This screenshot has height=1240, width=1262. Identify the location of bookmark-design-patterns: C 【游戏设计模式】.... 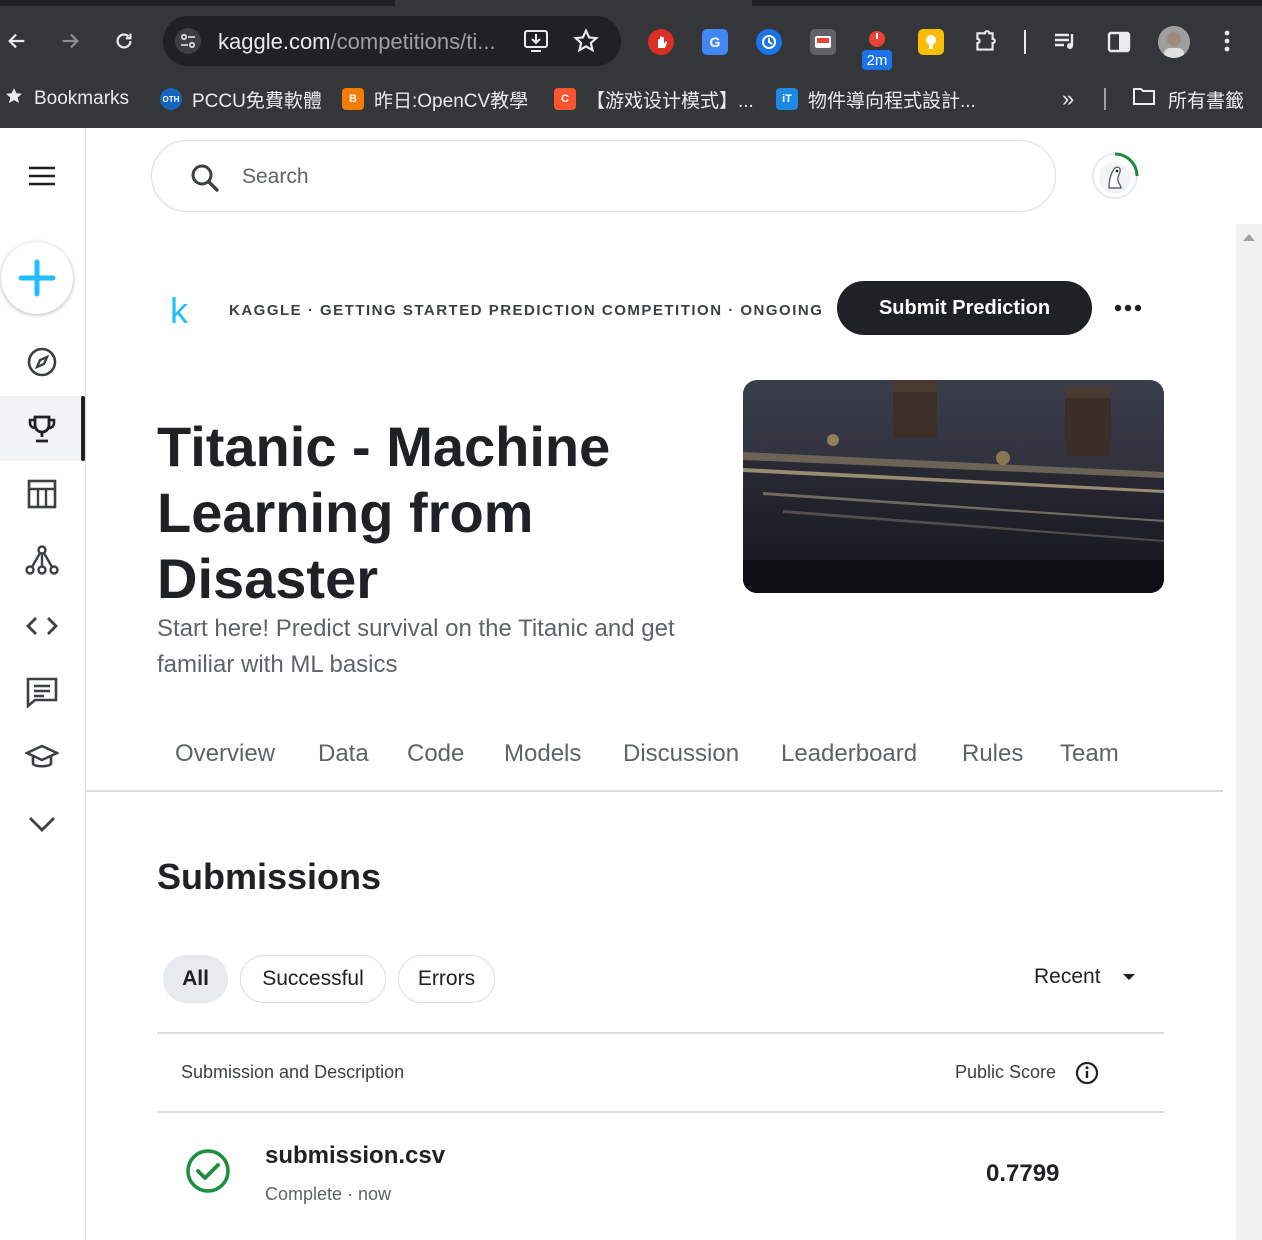
(654, 99).